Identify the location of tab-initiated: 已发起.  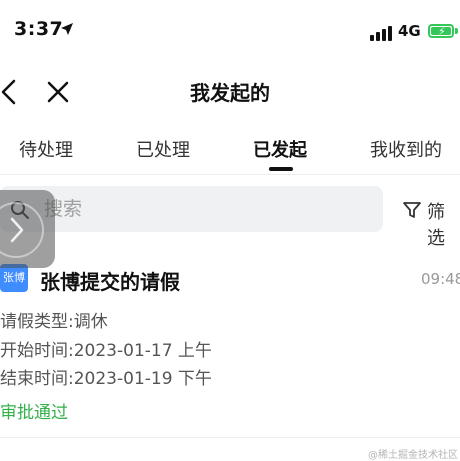
(280, 149).